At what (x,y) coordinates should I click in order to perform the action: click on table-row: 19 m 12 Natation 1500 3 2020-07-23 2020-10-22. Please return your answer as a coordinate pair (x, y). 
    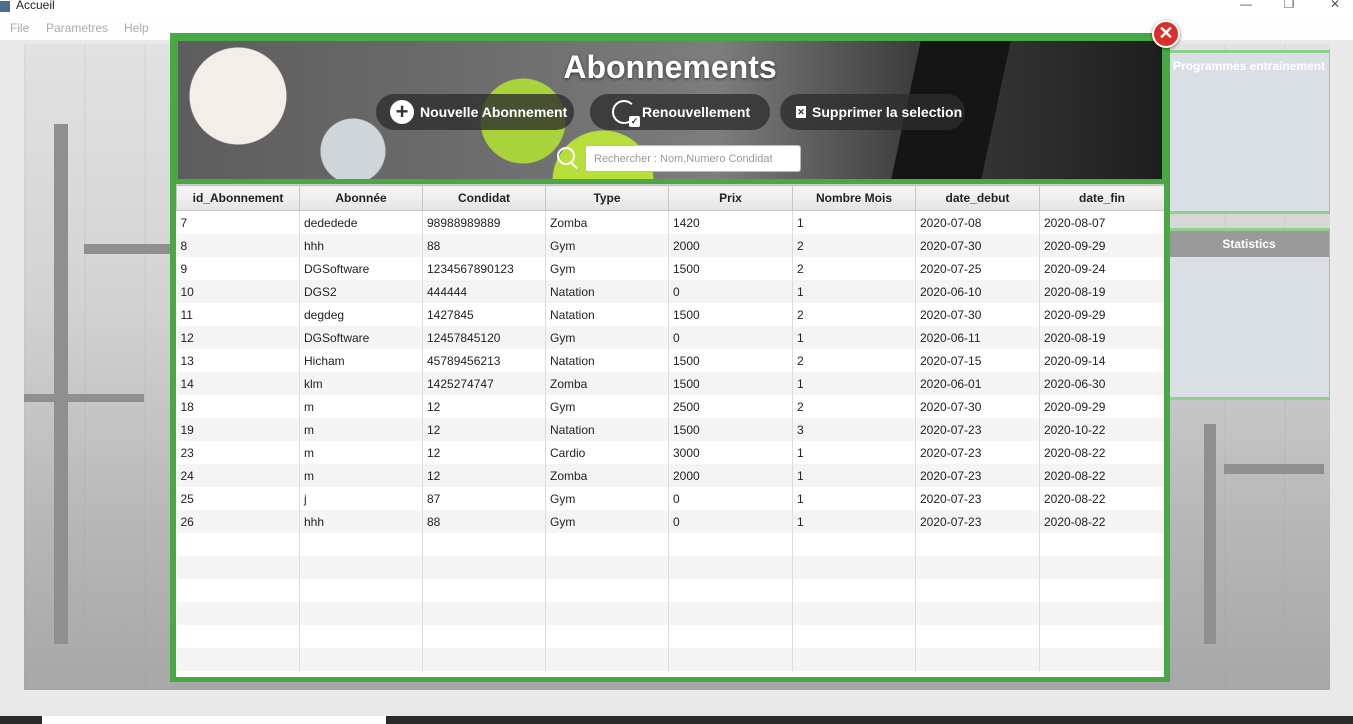
    Looking at the image, I should click on (670, 429).